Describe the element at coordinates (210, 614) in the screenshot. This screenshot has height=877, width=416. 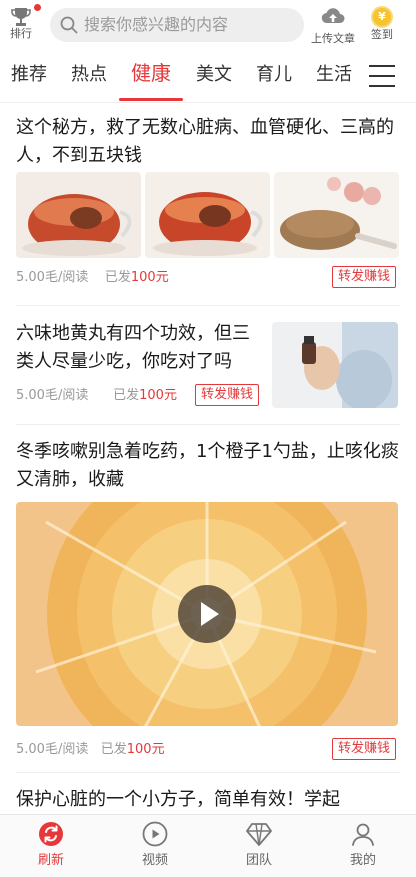
I see `play-icon` at that location.